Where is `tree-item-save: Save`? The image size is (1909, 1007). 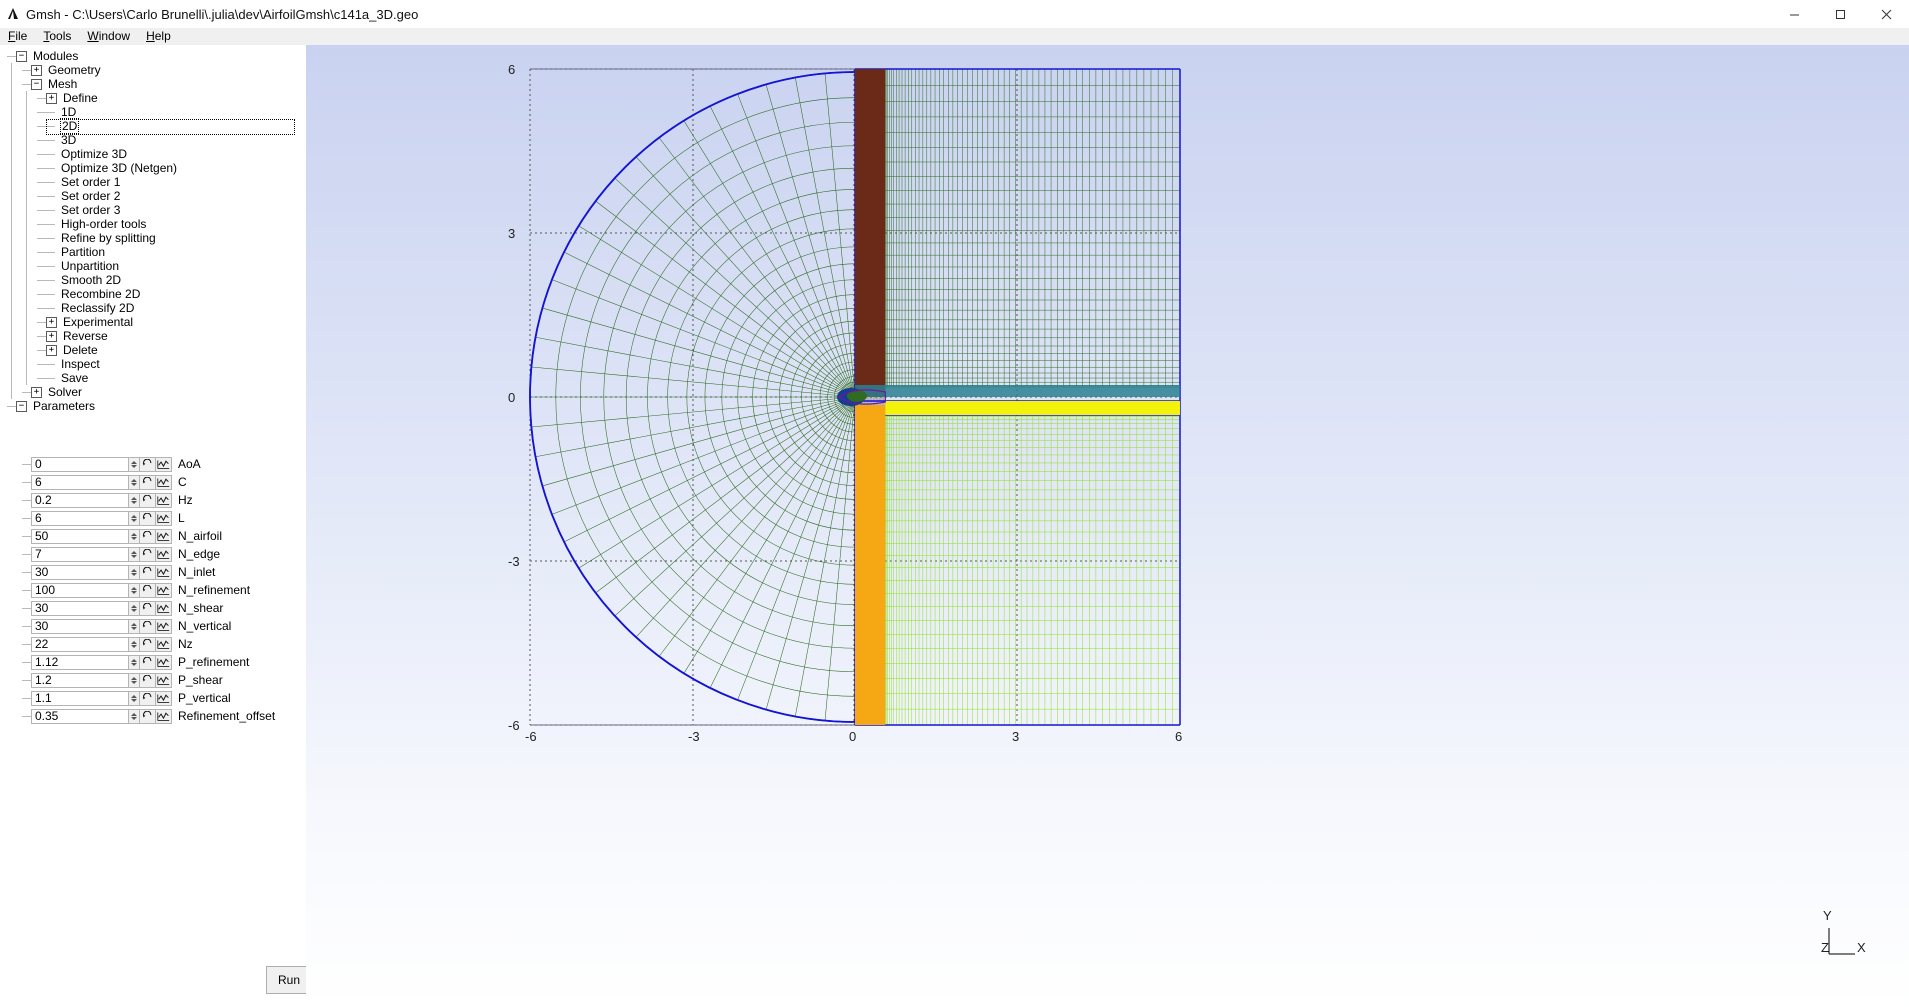
tree-item-save: Save is located at coordinates (153, 378).